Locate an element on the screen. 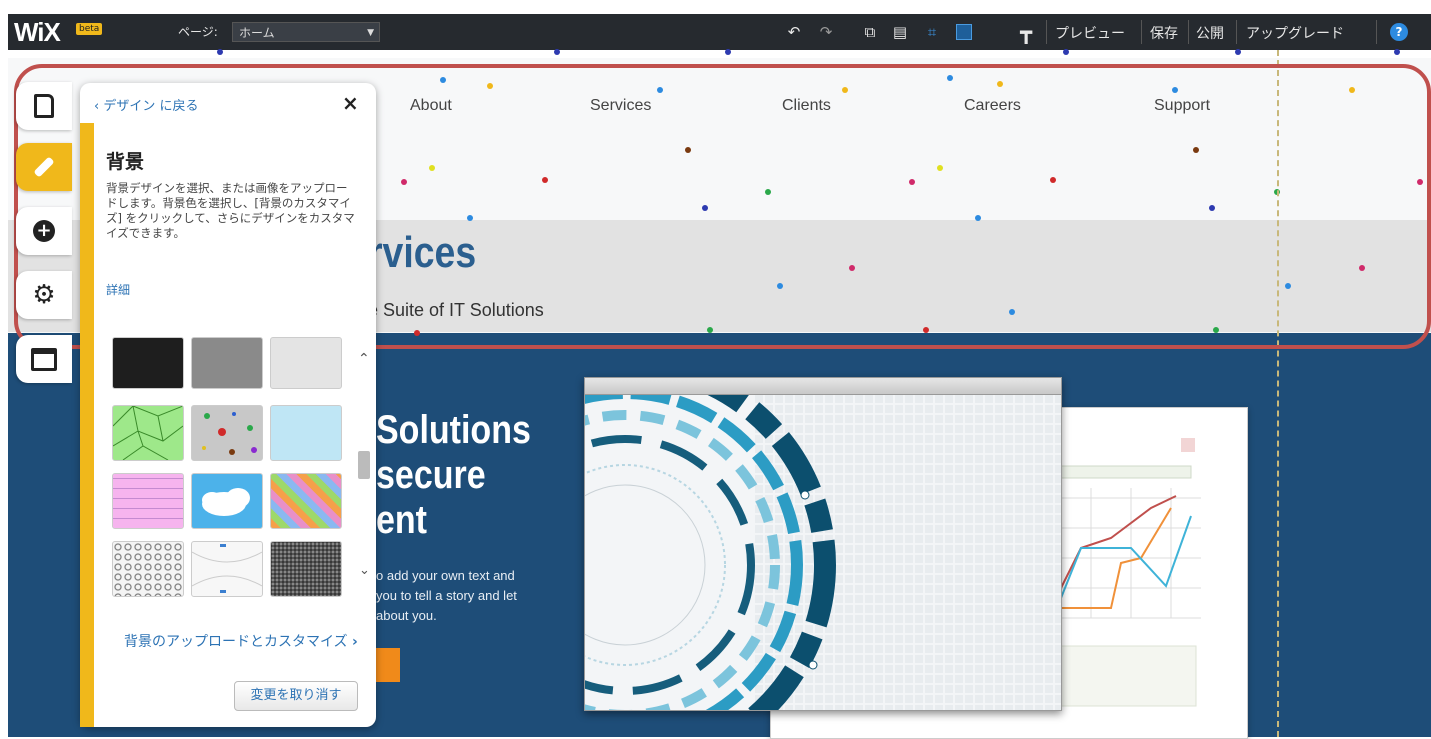  beta-badge: beta is located at coordinates (89, 29).